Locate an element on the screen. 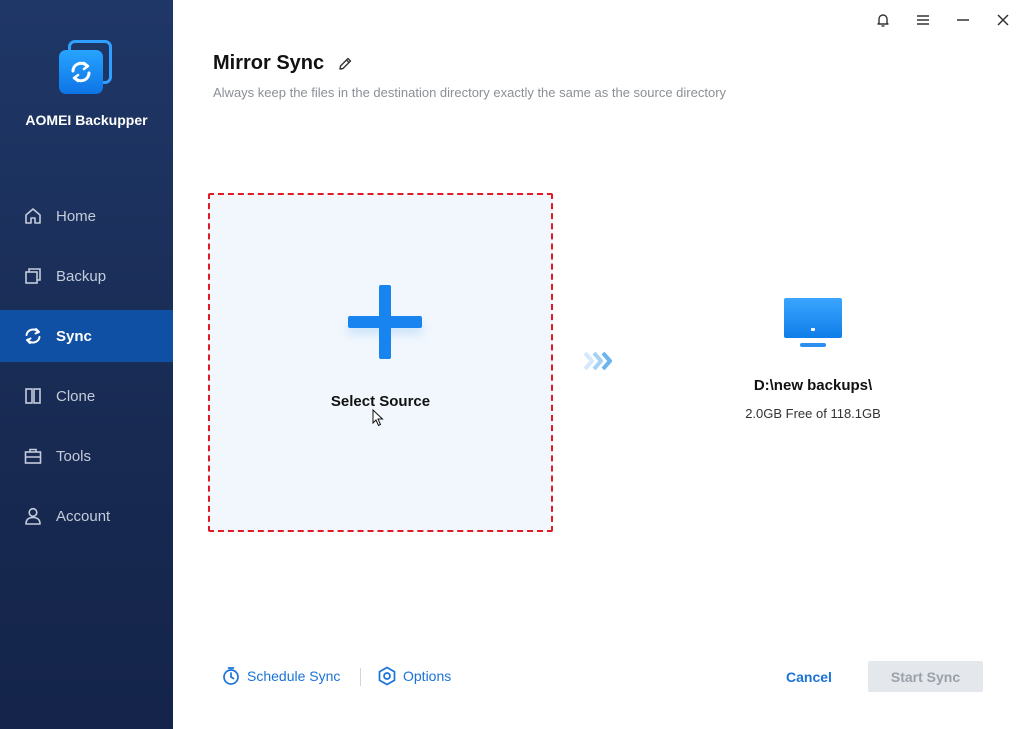 The width and height of the screenshot is (1023, 729). monitor-icon is located at coordinates (813, 323).